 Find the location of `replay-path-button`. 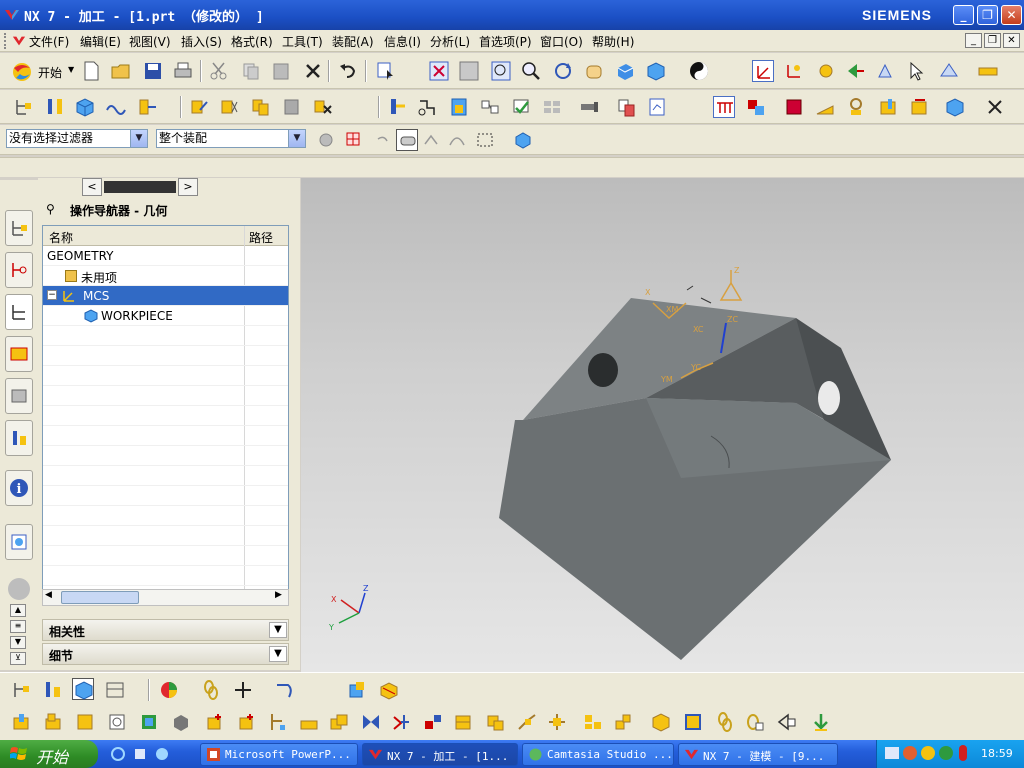

replay-path-button is located at coordinates (428, 107).